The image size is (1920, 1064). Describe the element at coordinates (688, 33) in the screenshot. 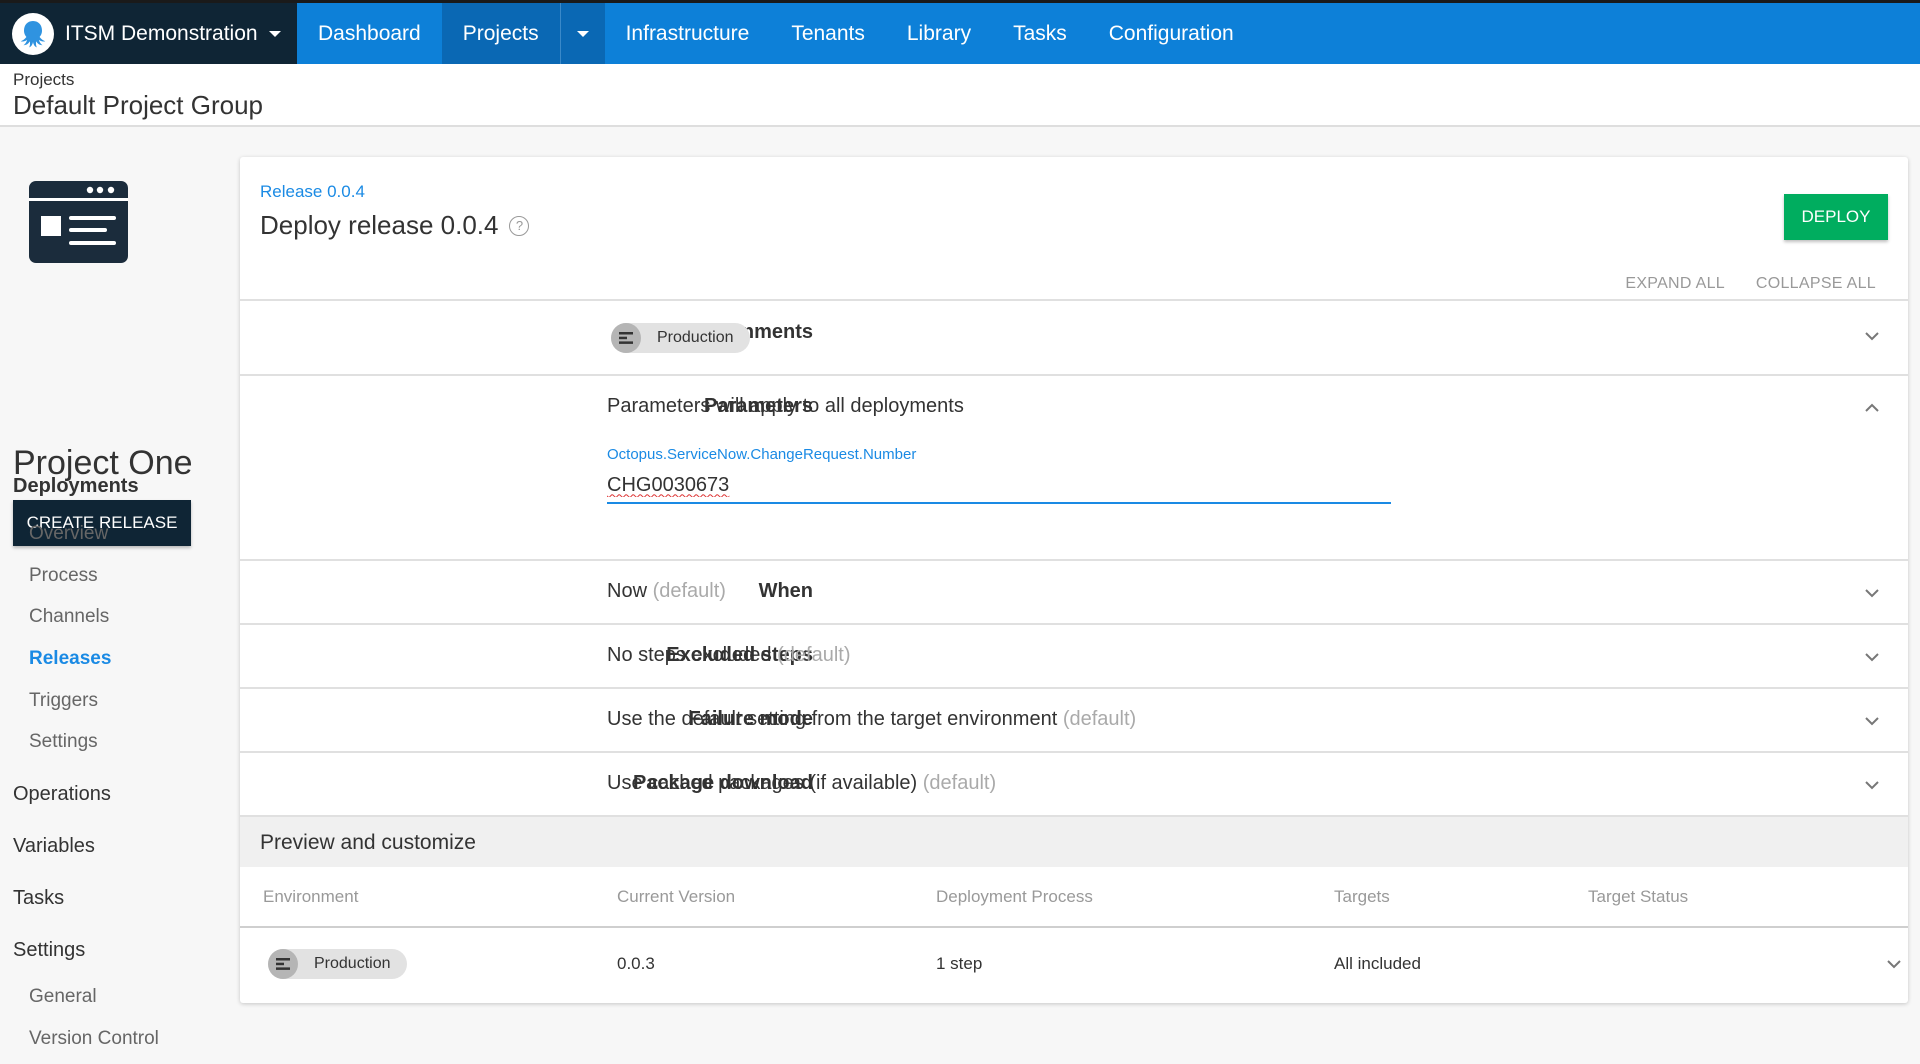

I see `nav-infrastructure: Infrastructure` at that location.